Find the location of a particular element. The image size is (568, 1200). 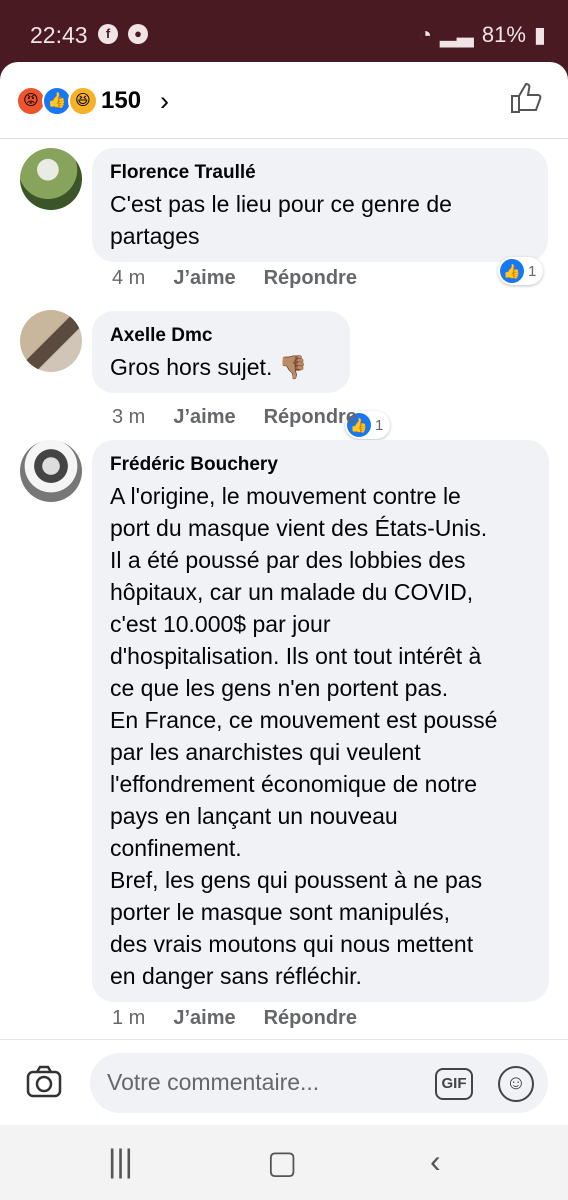

status-bar: 22:43 f ● ◔ ▂▃ 81% ▮ is located at coordinates (284, 31).